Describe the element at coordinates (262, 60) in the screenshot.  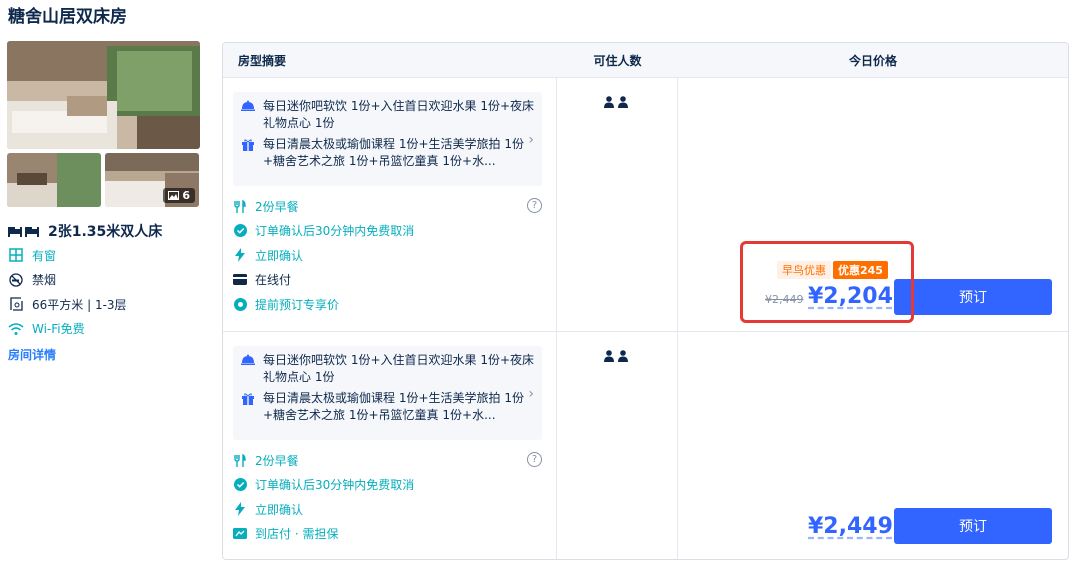
I see `header-summary: 房型摘要` at that location.